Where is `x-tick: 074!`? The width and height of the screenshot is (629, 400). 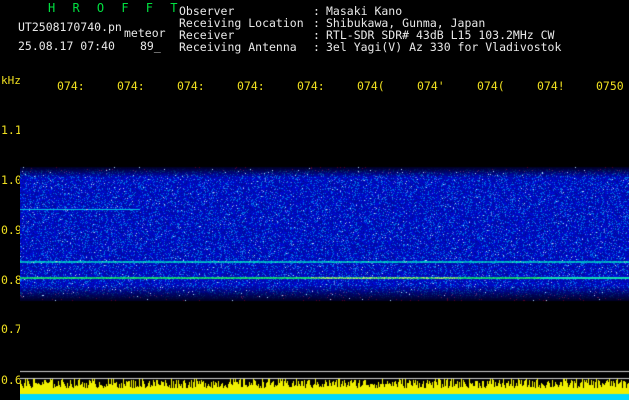
x-tick: 074! is located at coordinates (551, 86).